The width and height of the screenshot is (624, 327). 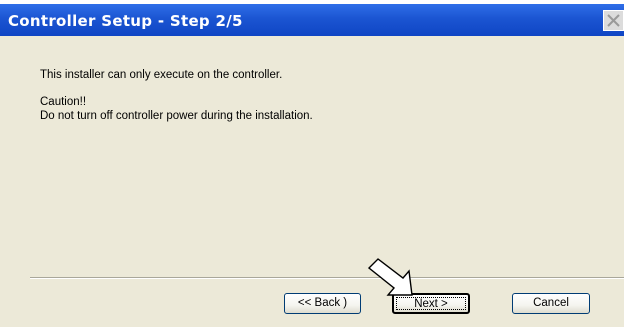 I want to click on close-button, so click(x=613, y=20).